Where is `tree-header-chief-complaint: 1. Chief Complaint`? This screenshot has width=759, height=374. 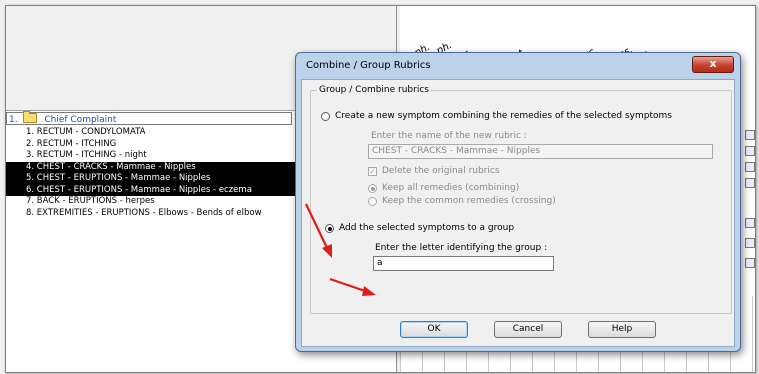 tree-header-chief-complaint: 1. Chief Complaint is located at coordinates (149, 118).